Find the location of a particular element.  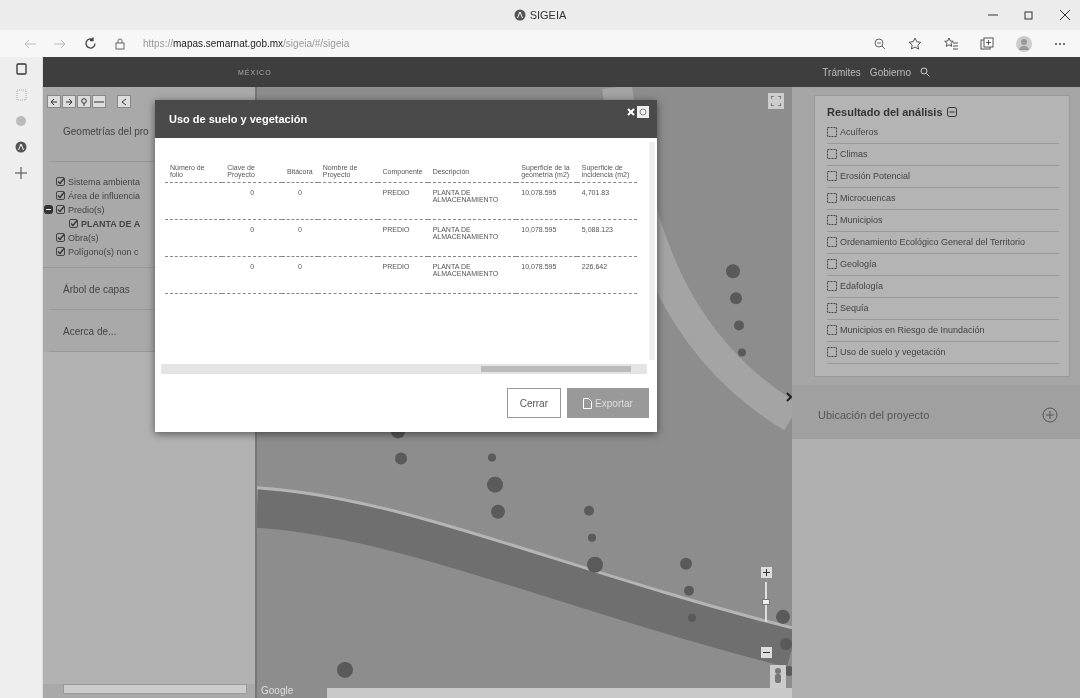

zoom-in-button is located at coordinates (766, 572).